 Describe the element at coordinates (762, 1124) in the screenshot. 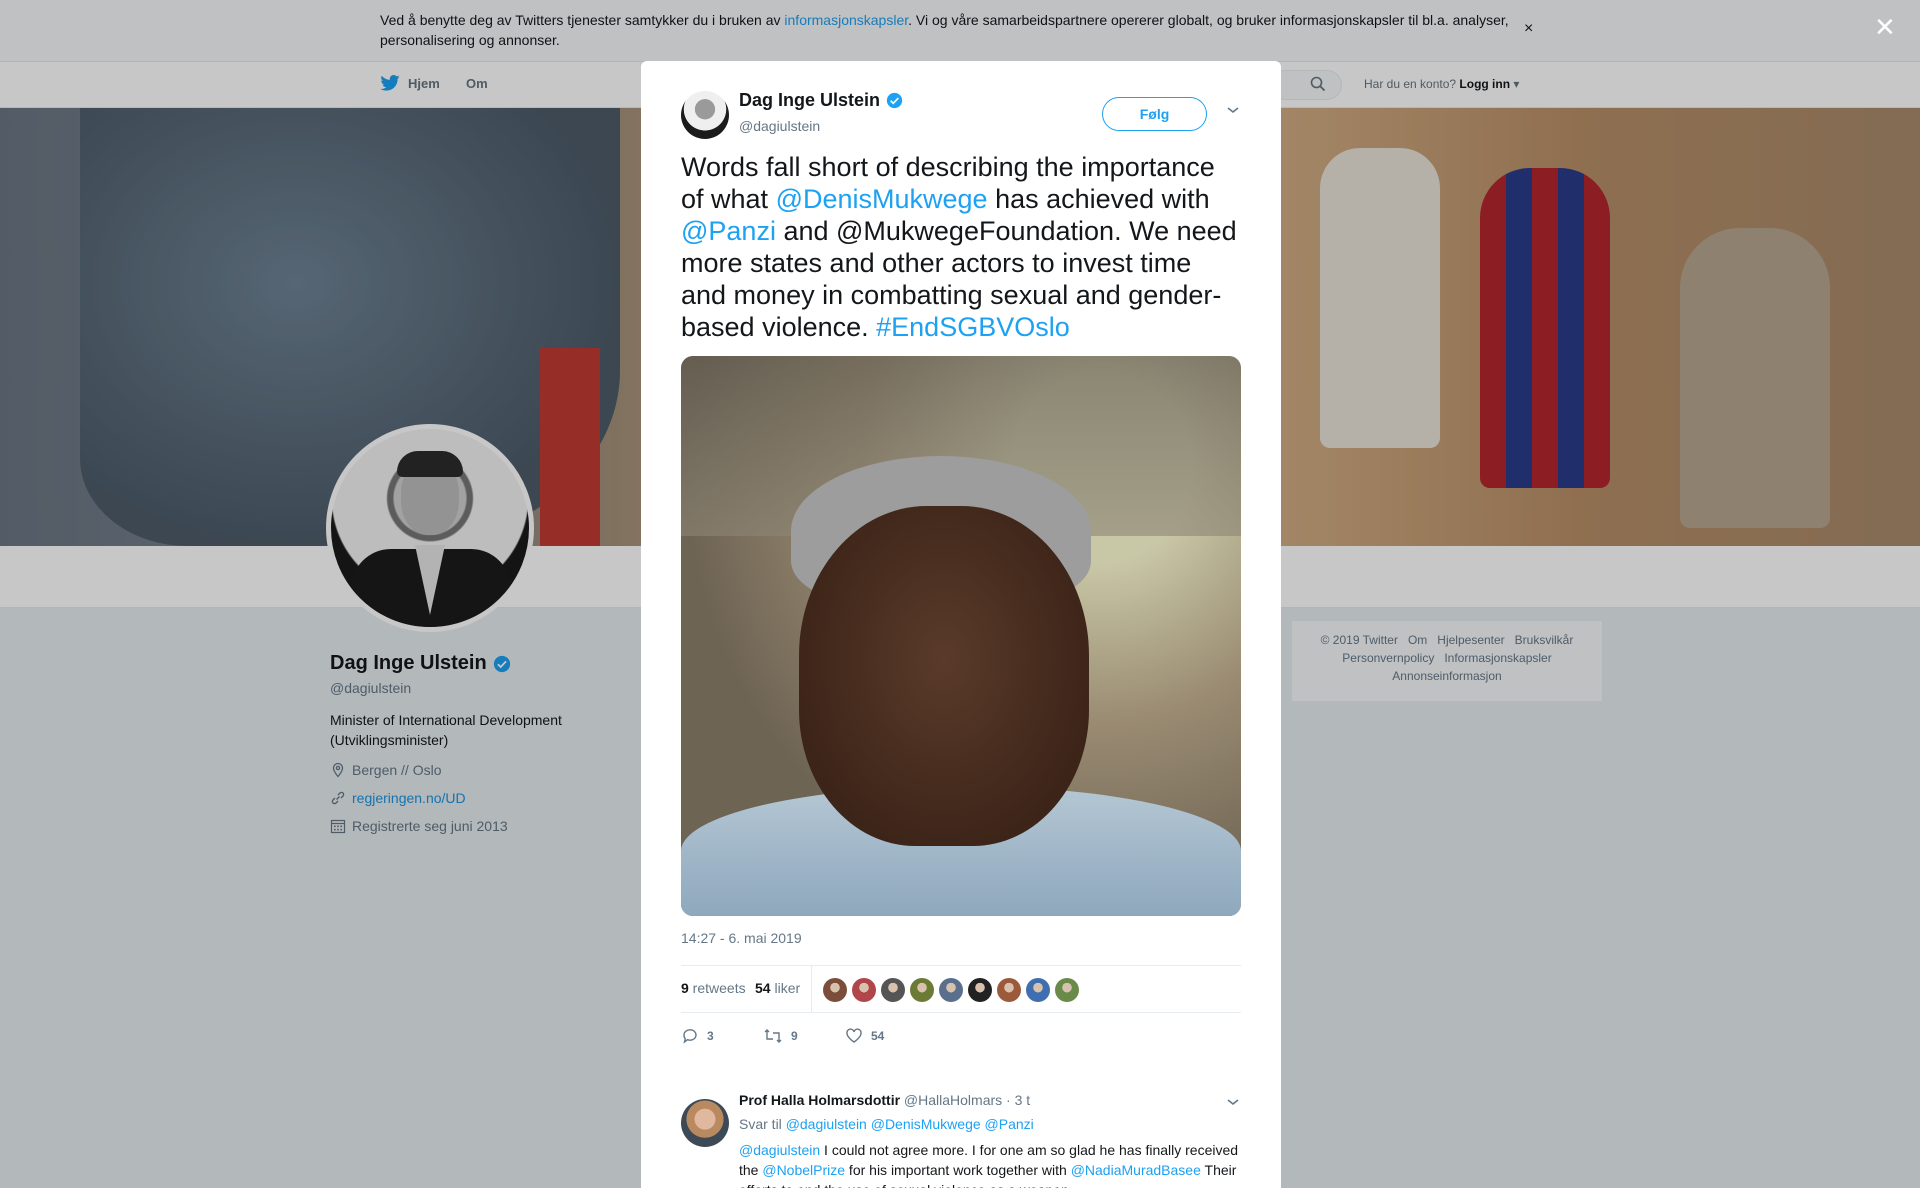

I see `reply-to-label: Svar til` at that location.